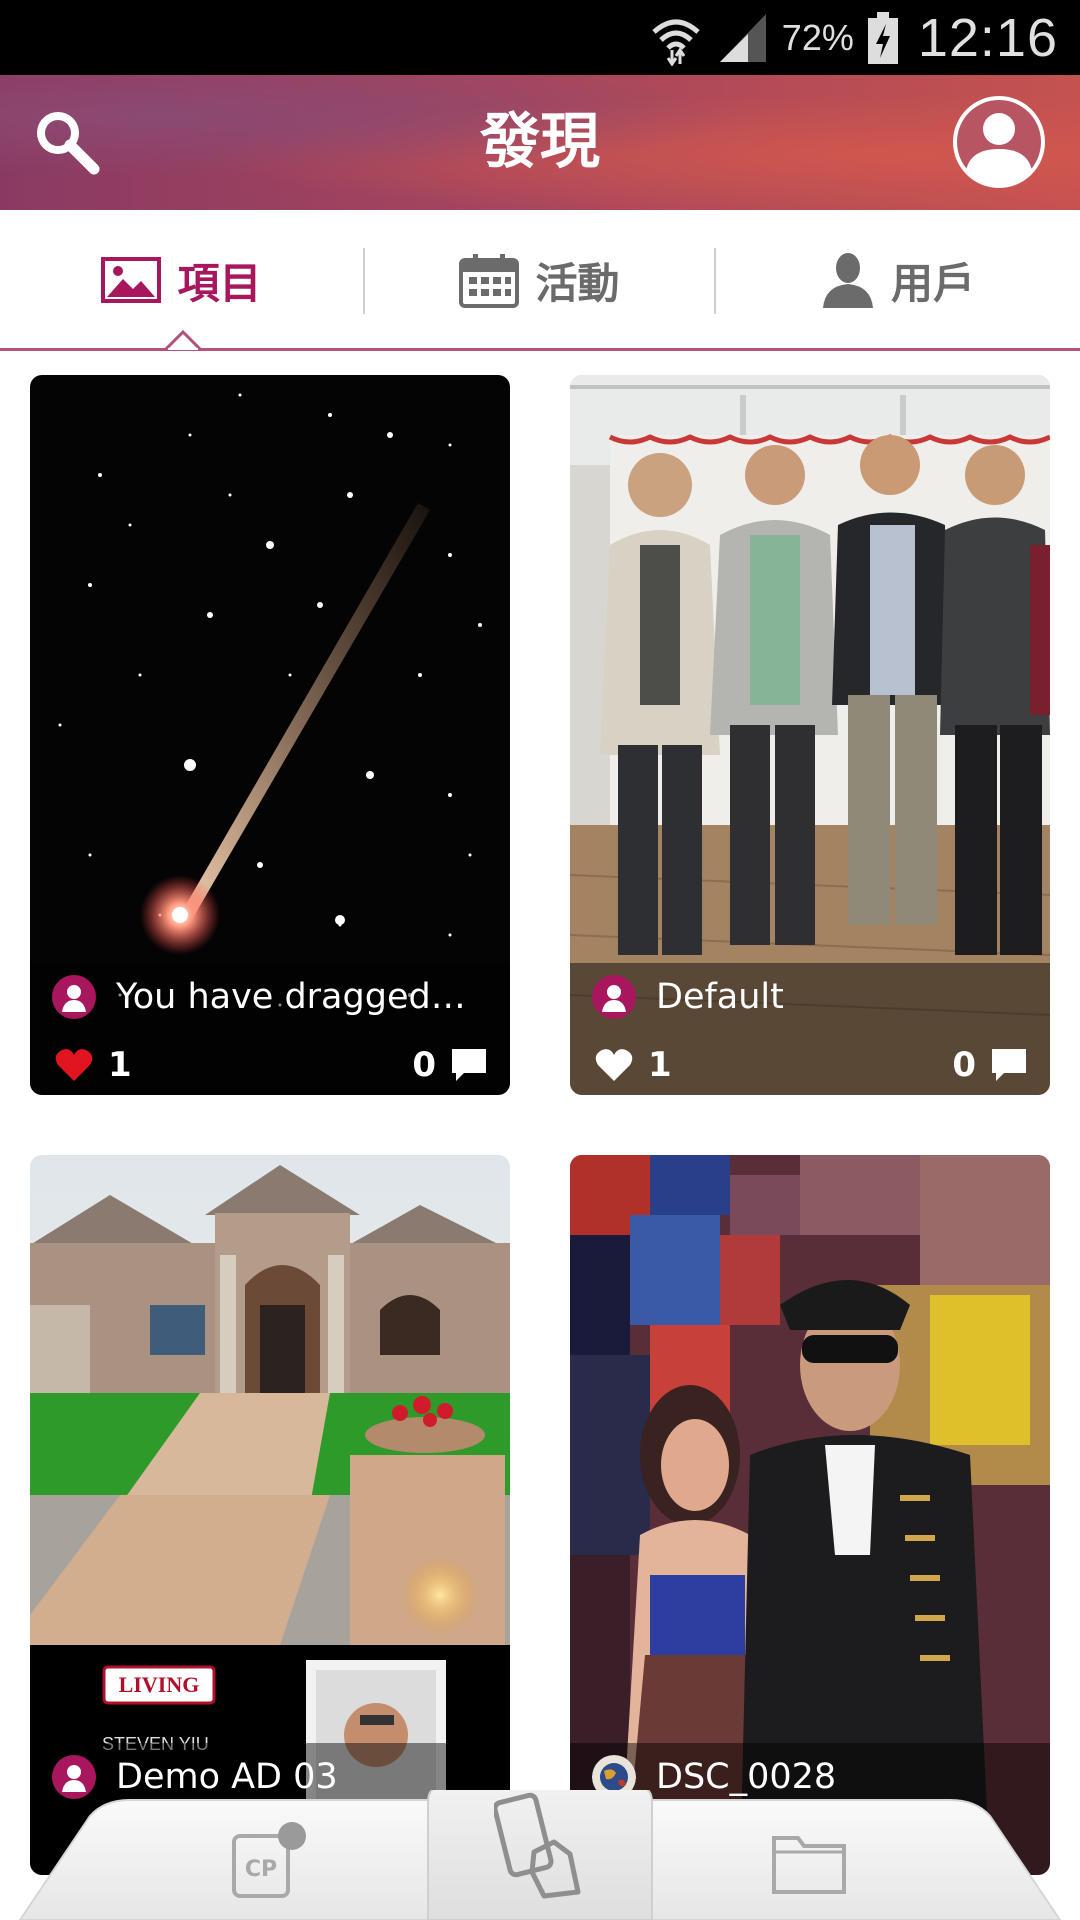  What do you see at coordinates (219, 283) in the screenshot?
I see `tab-label: 項目` at bounding box center [219, 283].